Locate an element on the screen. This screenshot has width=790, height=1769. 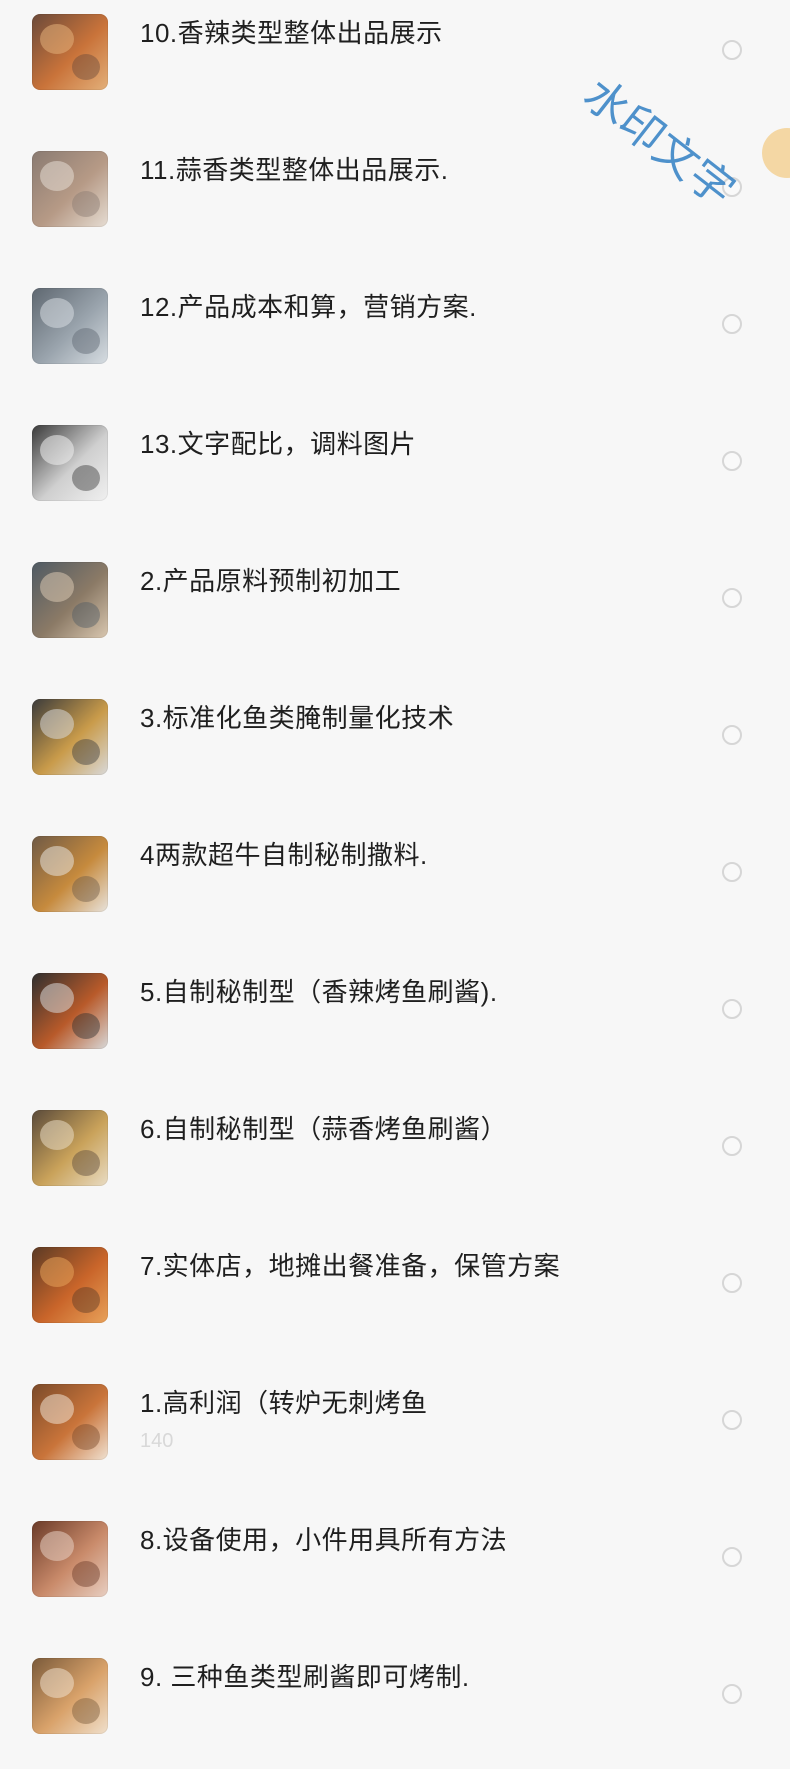
list-item: 9. 三种鱼类型刷酱即可烤制. is located at coordinates (395, 1700).